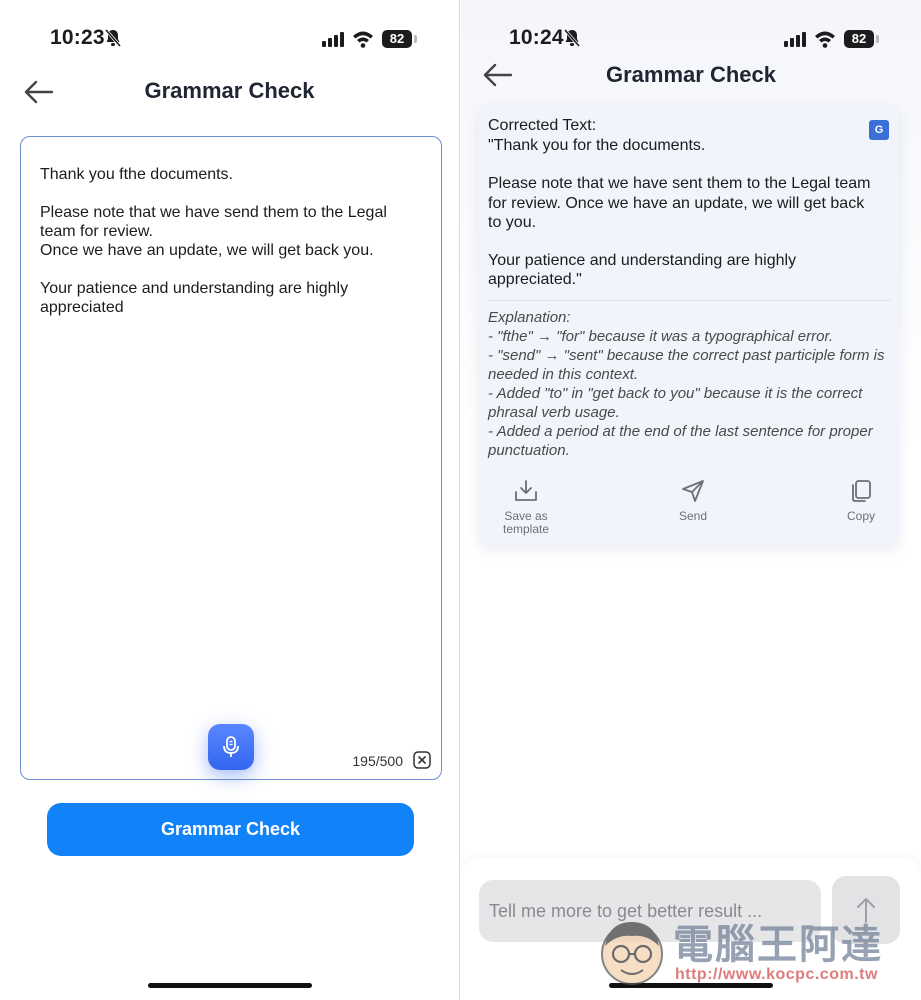 The height and width of the screenshot is (1000, 921). Describe the element at coordinates (230, 985) in the screenshot. I see `home-indicator` at that location.